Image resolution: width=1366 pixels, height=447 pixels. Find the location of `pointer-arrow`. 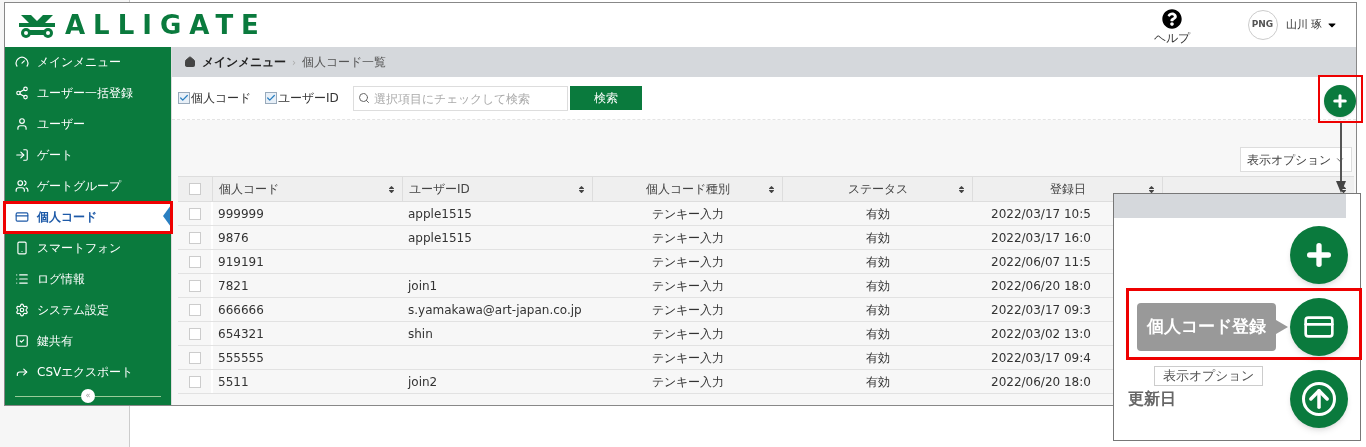

pointer-arrow is located at coordinates (1341, 158).